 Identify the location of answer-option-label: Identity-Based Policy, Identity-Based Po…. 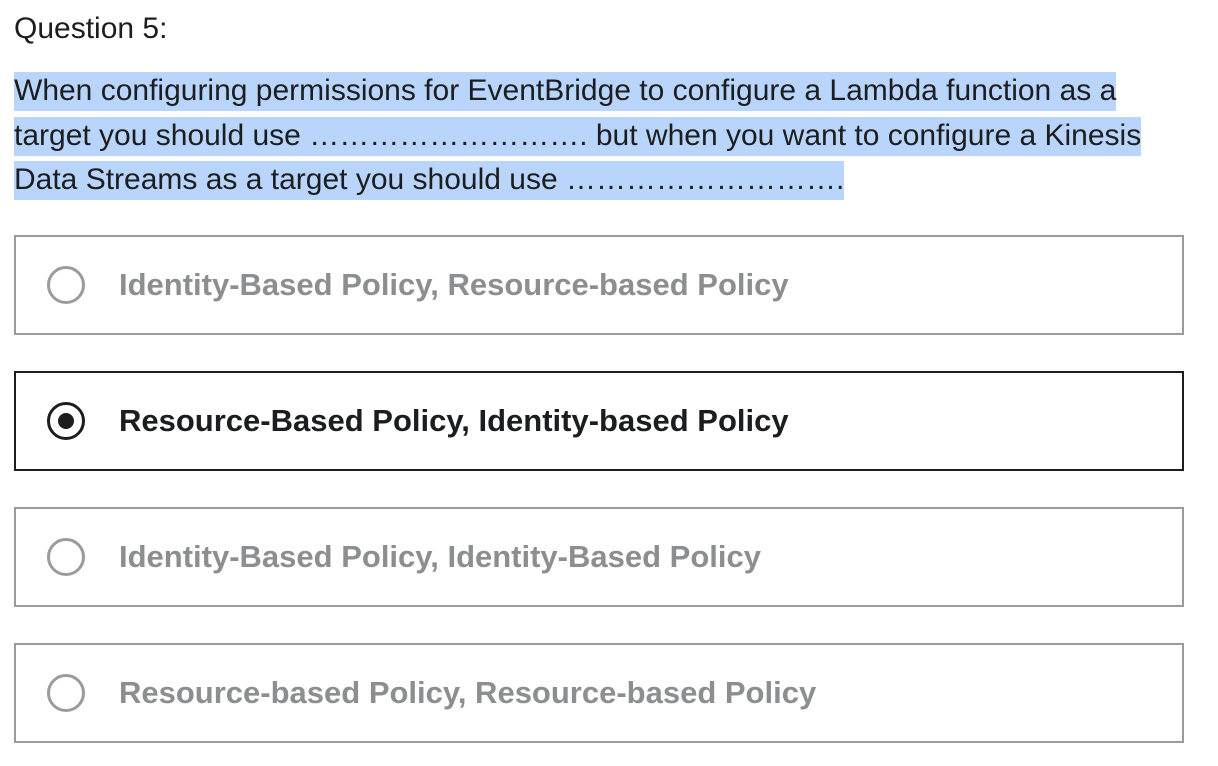
(440, 556).